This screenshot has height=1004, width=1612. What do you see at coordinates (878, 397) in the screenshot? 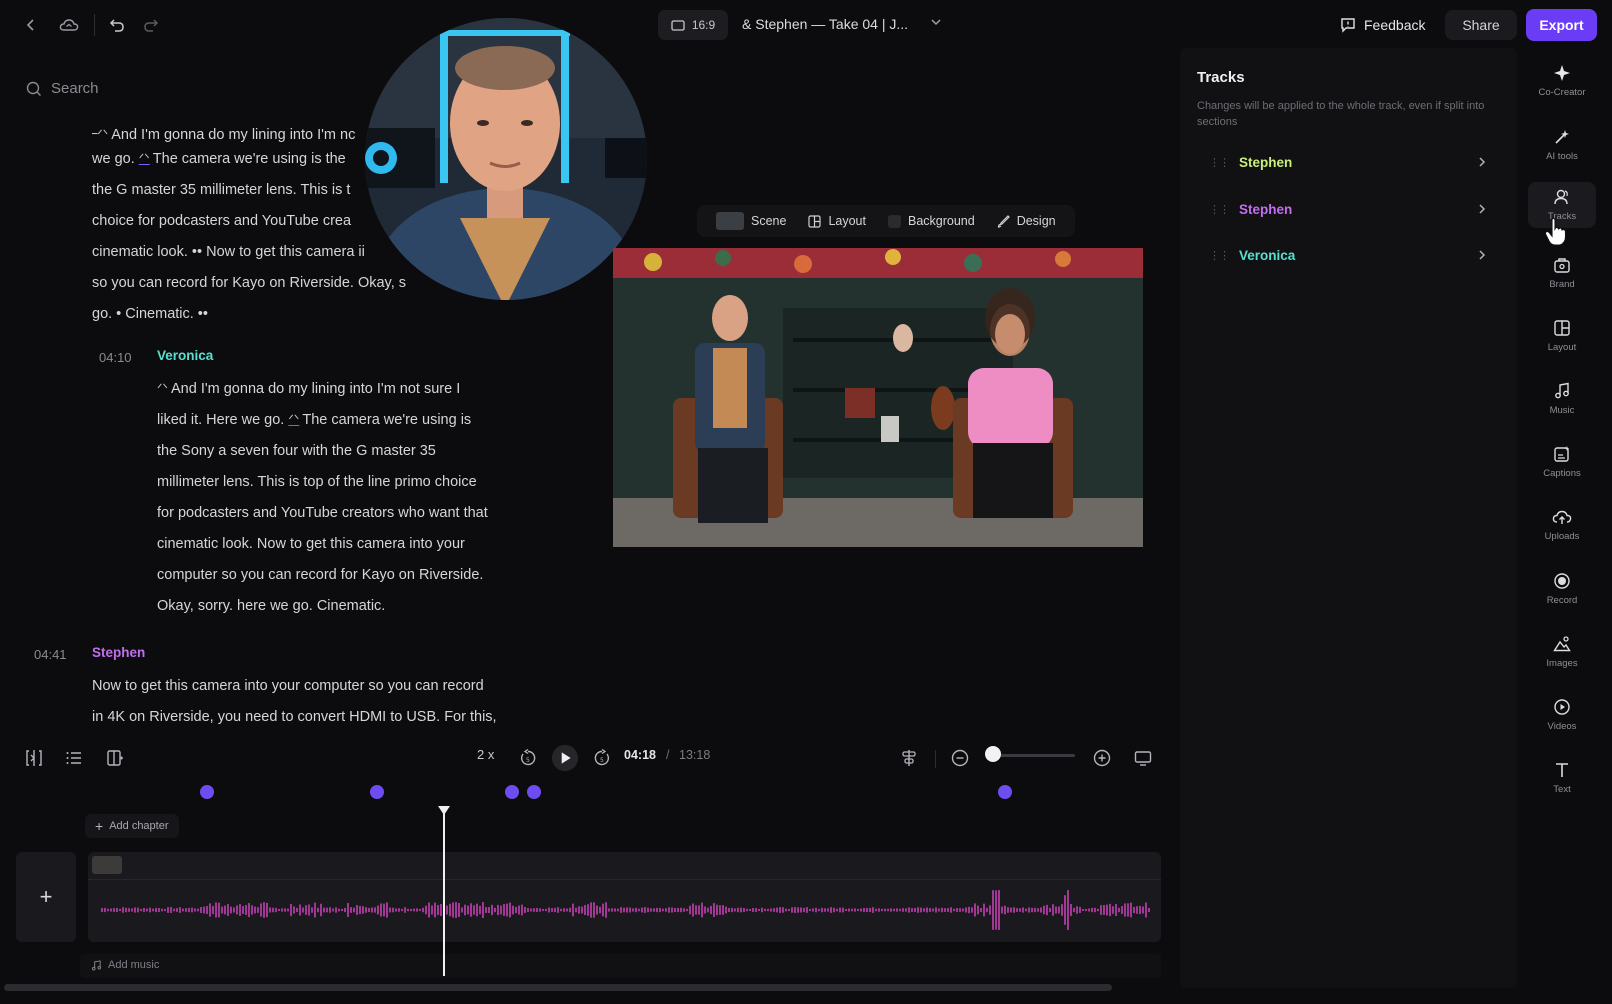
I see `video-preview` at bounding box center [878, 397].